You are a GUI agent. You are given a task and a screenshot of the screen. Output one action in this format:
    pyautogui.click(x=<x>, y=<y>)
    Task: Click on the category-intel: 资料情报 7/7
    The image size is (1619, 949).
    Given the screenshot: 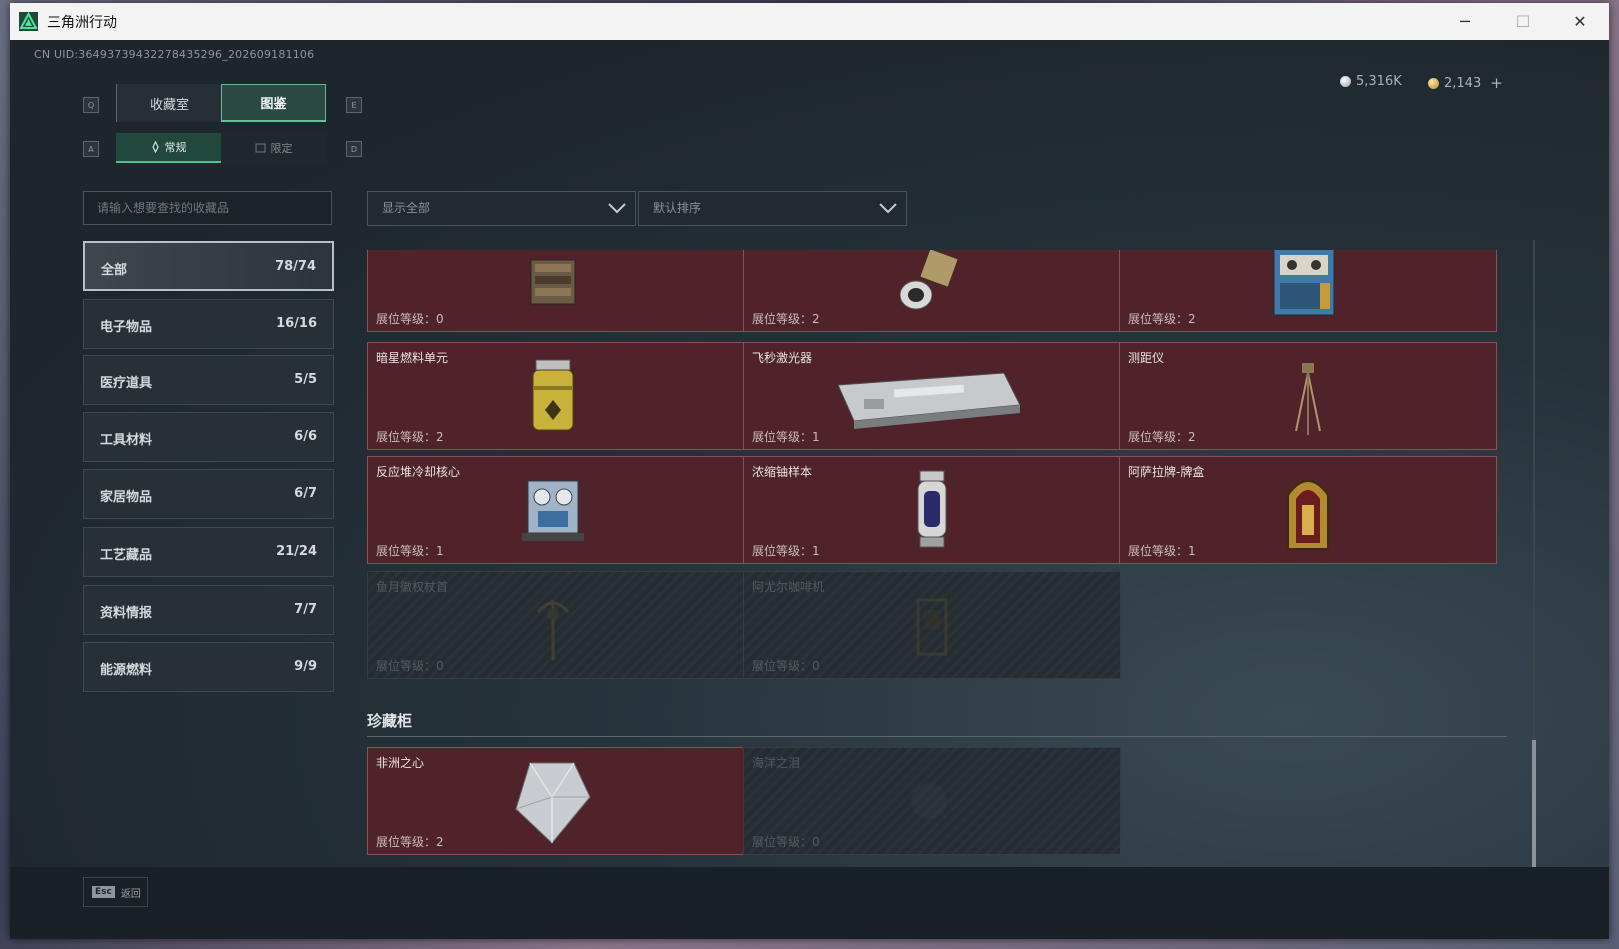 What is the action you would take?
    pyautogui.click(x=208, y=610)
    